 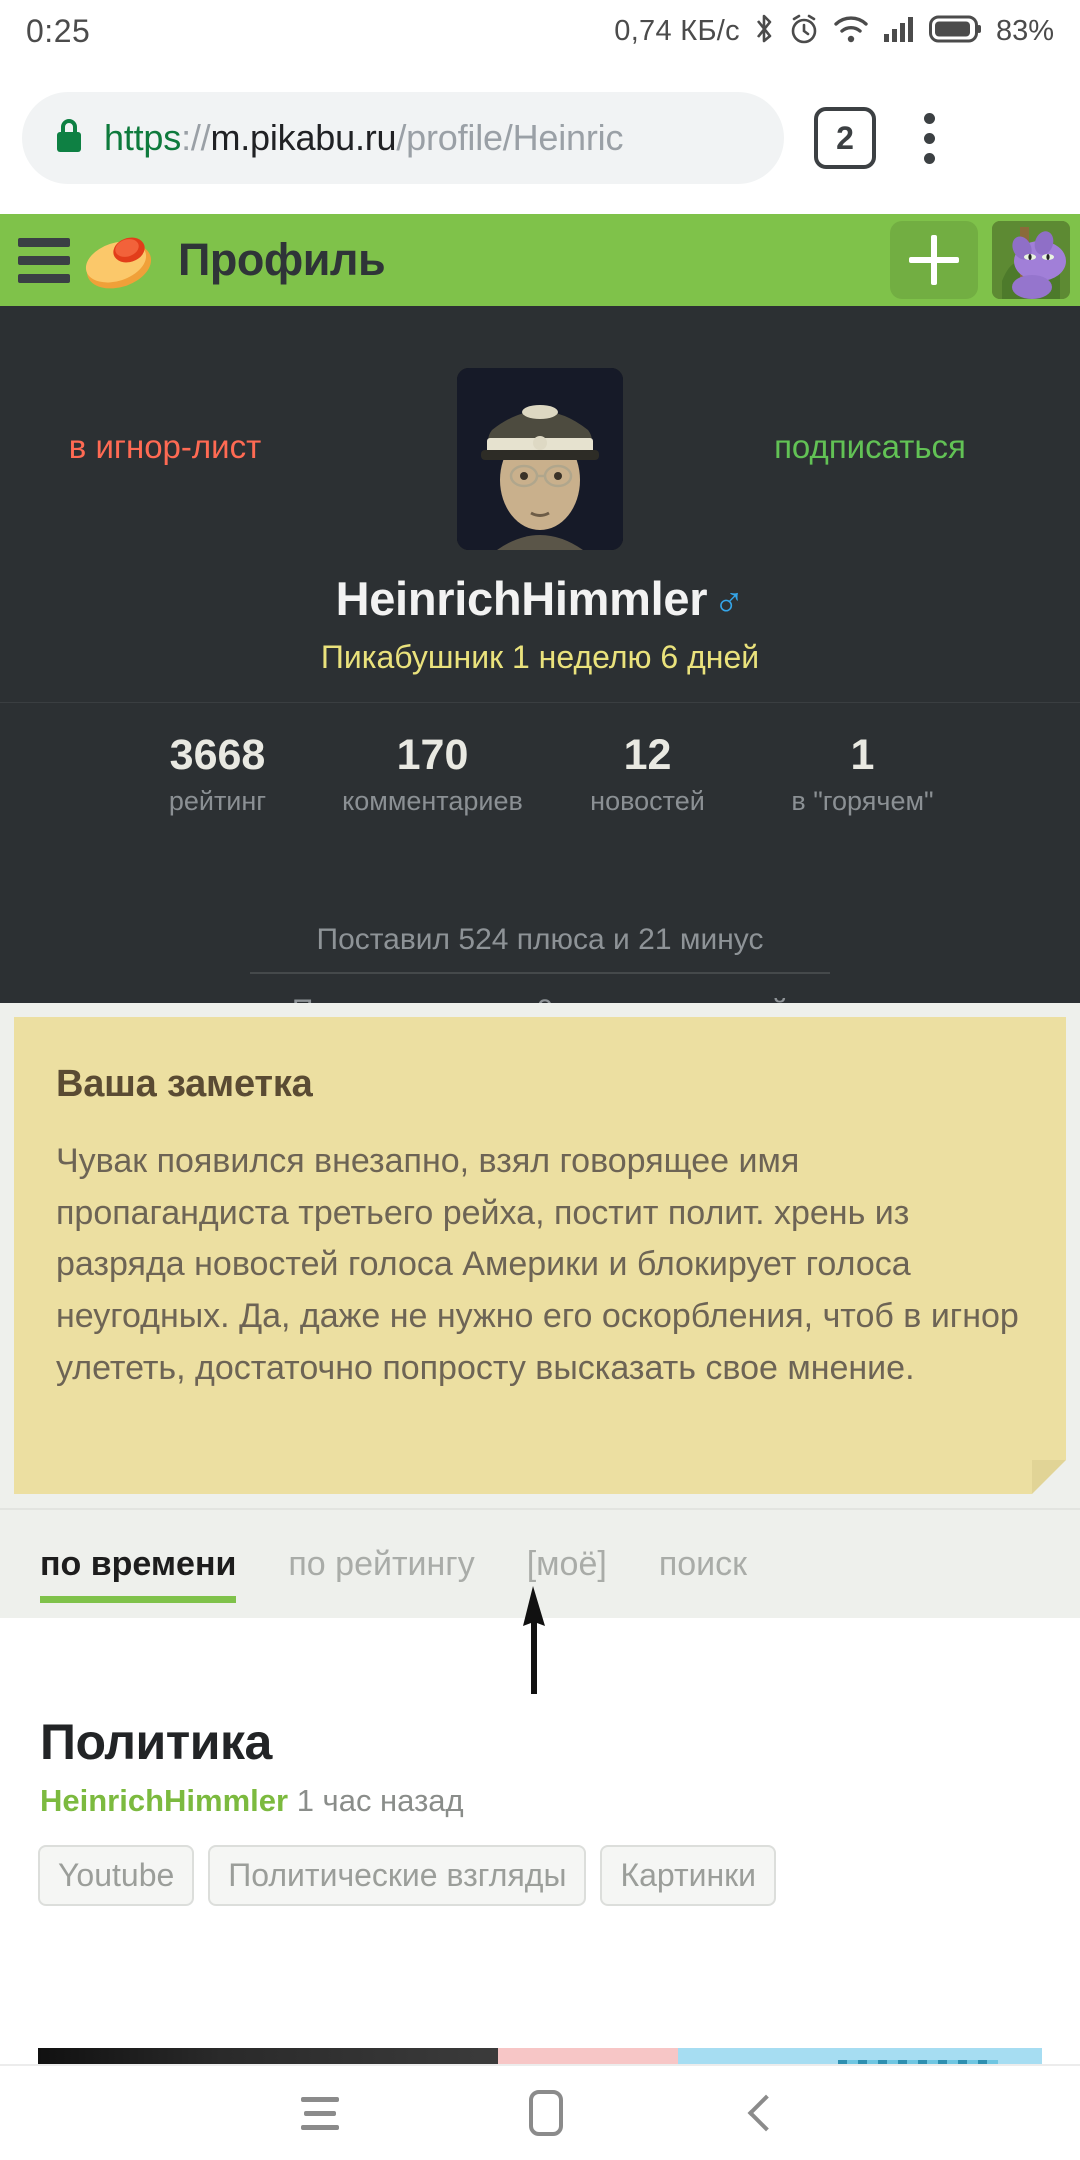 What do you see at coordinates (164, 1800) in the screenshot?
I see `post-author-link: HeinrichHimmler` at bounding box center [164, 1800].